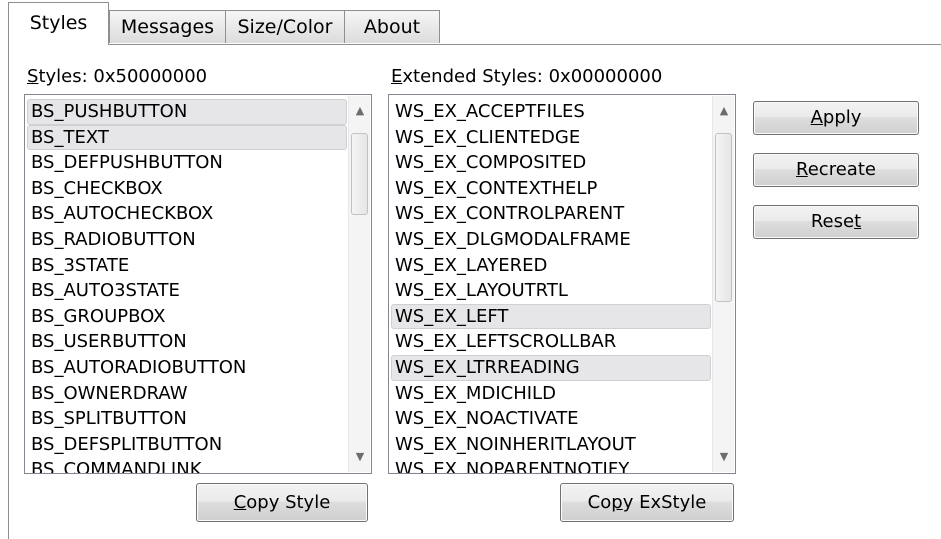  What do you see at coordinates (187, 163) in the screenshot?
I see `list-item: BS_DEFPUSHBUTTON` at bounding box center [187, 163].